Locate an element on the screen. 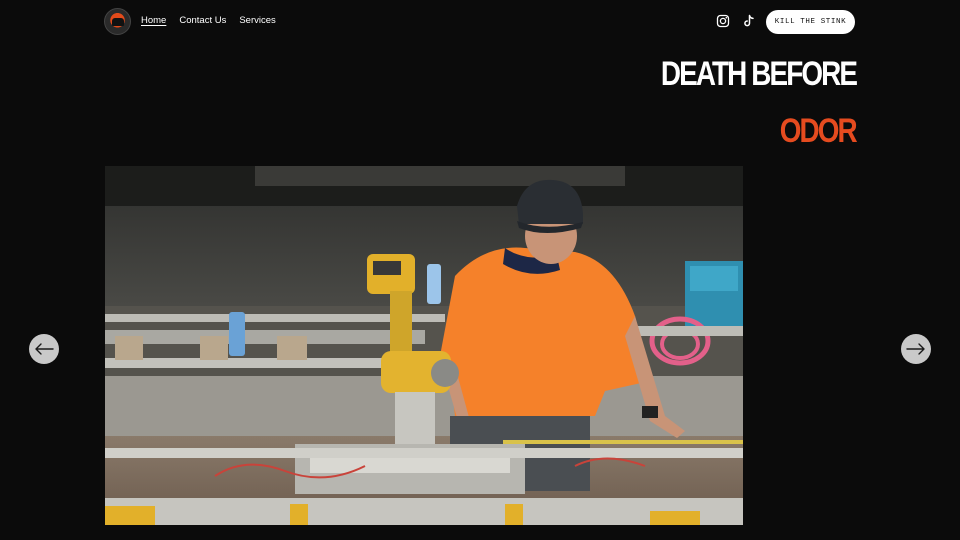 Image resolution: width=960 pixels, height=540 pixels. instagram-icon is located at coordinates (723, 21).